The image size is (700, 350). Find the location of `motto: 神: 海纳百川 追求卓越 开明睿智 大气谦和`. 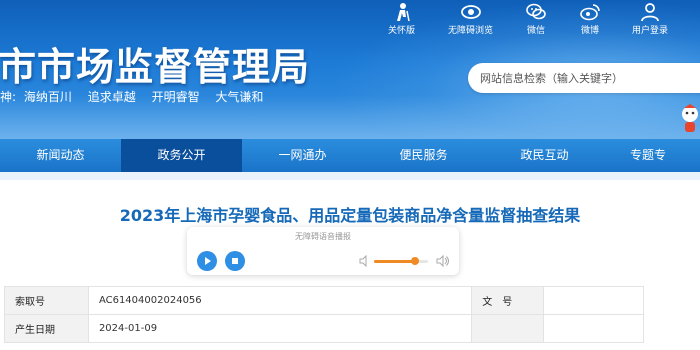

motto: 神: 海纳百川 追求卓越 开明睿智 大气谦和 is located at coordinates (137, 96).